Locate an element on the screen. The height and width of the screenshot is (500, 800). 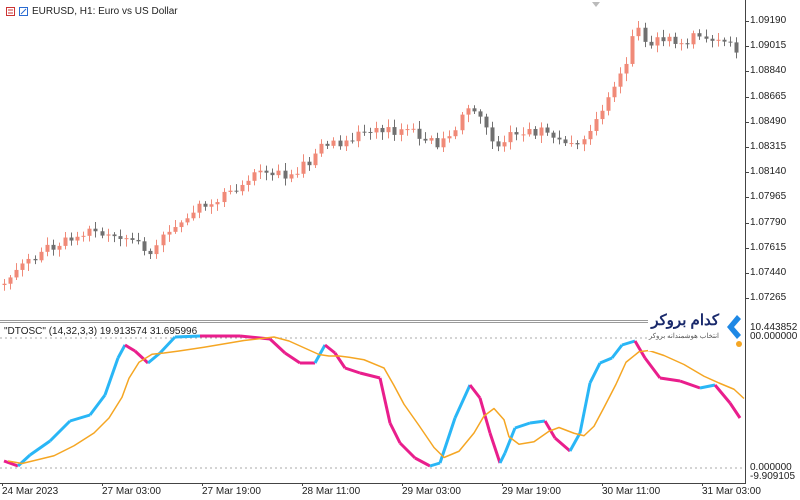
indicator-axis-label: 00.000000 is located at coordinates (774, 336).